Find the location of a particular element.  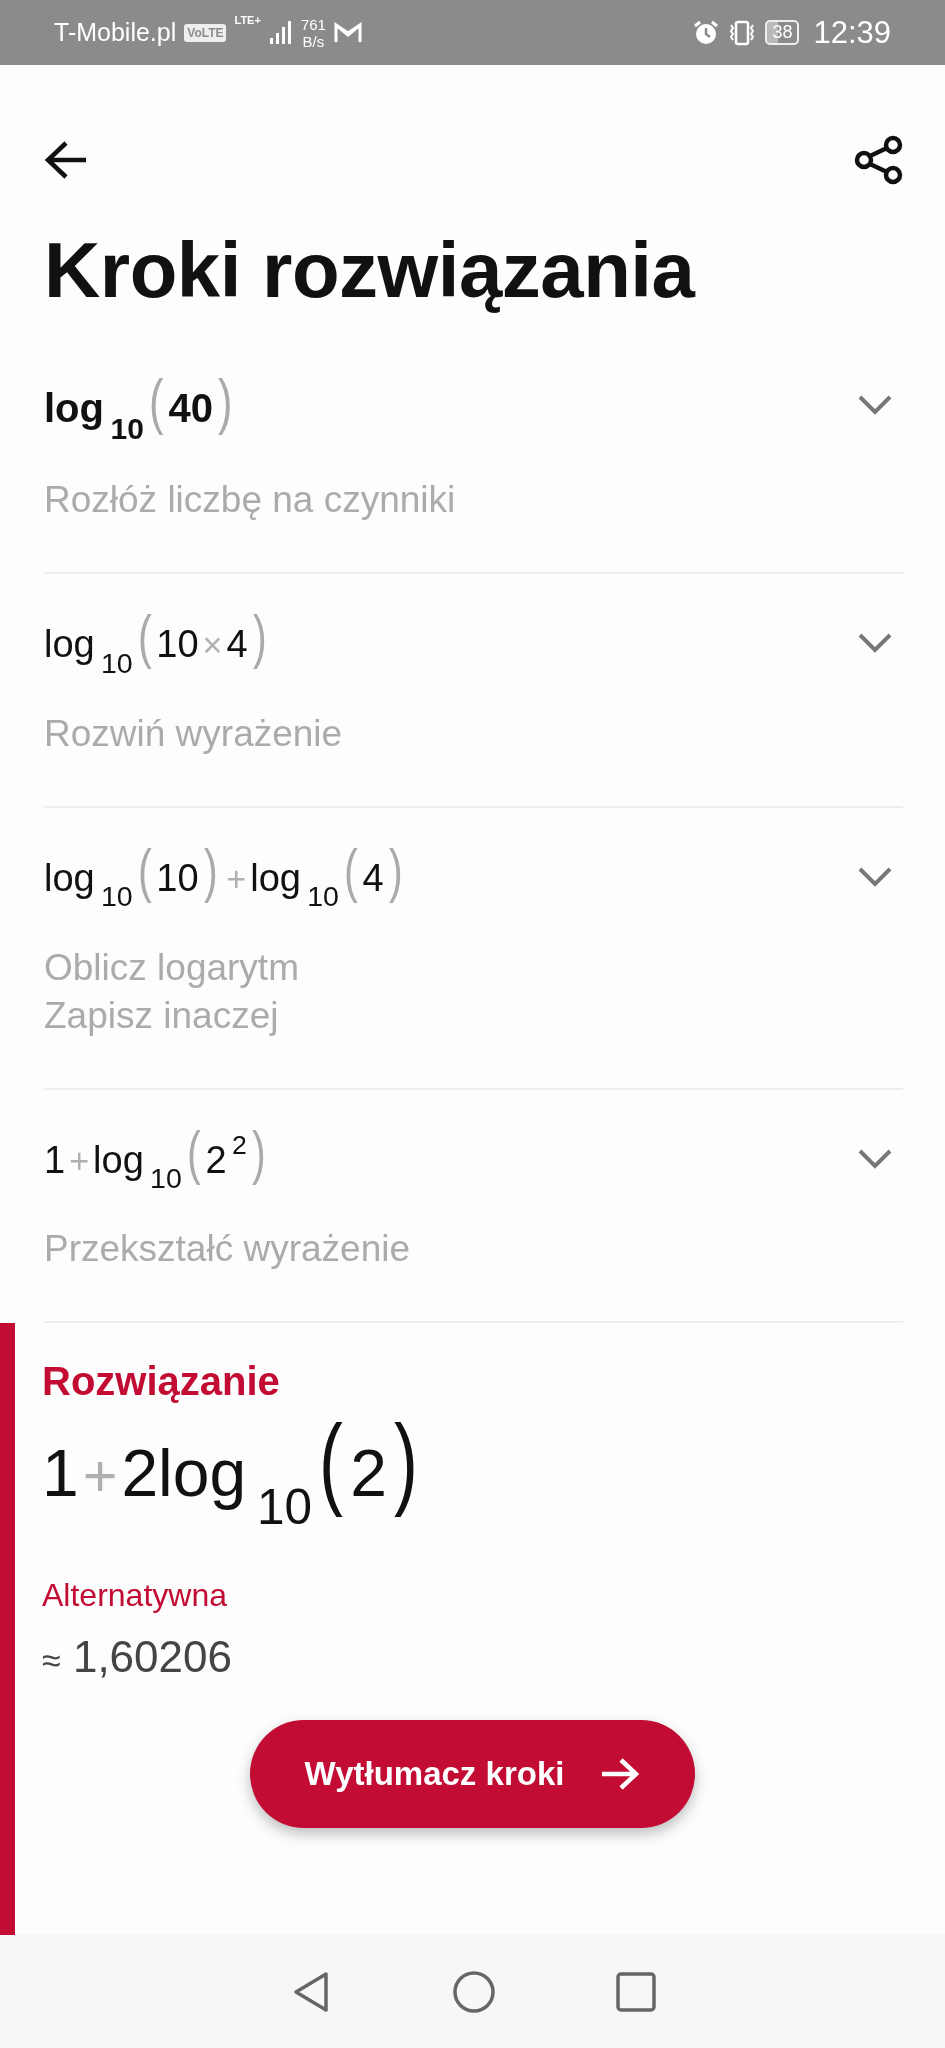

battery-level: 38 is located at coordinates (782, 32).